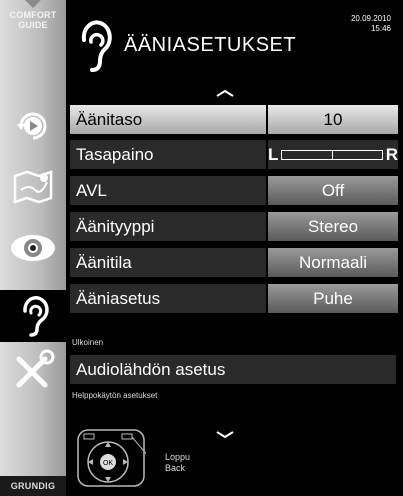 This screenshot has width=403, height=496. I want to click on brand-logo: GRUNDIG, so click(33, 486).